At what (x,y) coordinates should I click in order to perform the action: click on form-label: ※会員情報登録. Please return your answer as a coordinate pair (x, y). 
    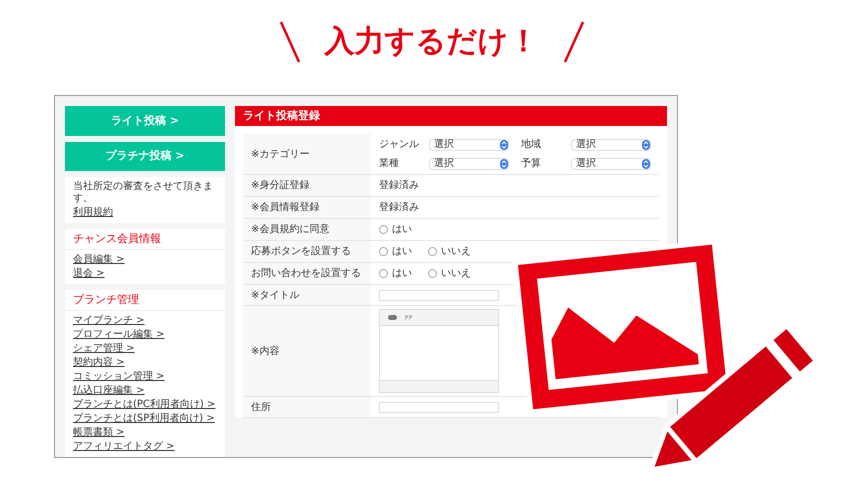
    Looking at the image, I should click on (307, 207).